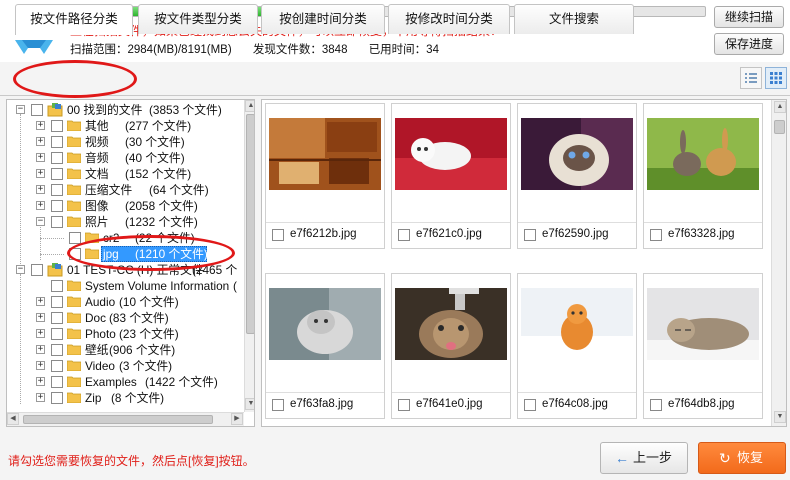  I want to click on tree-item-images: + 图像 (2058 个文件), so click(125, 206).